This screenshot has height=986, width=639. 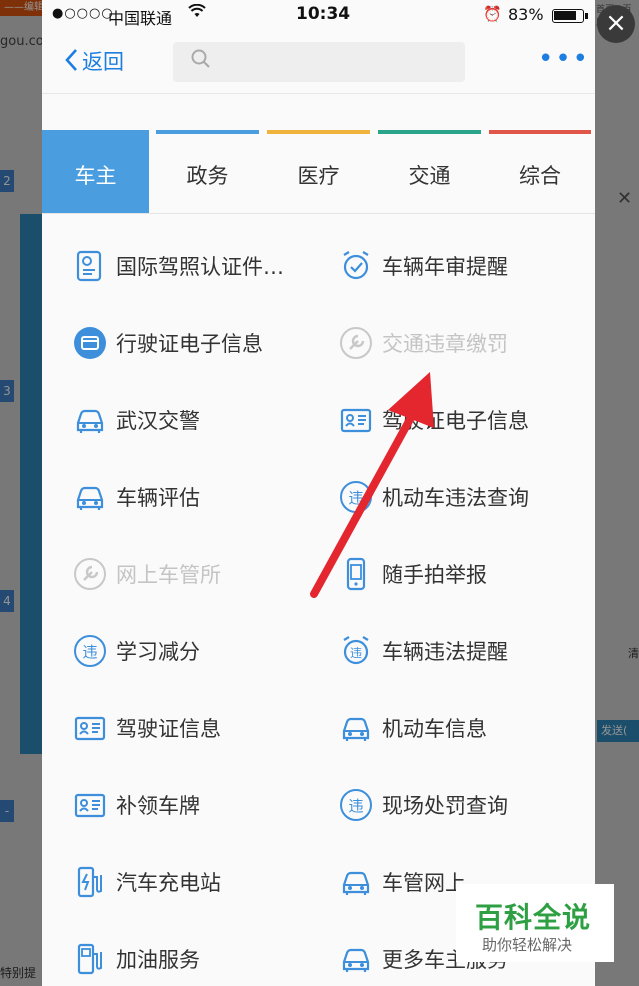 I want to click on watermark-logo: 百科全说 助你轻松解决, so click(x=535, y=923).